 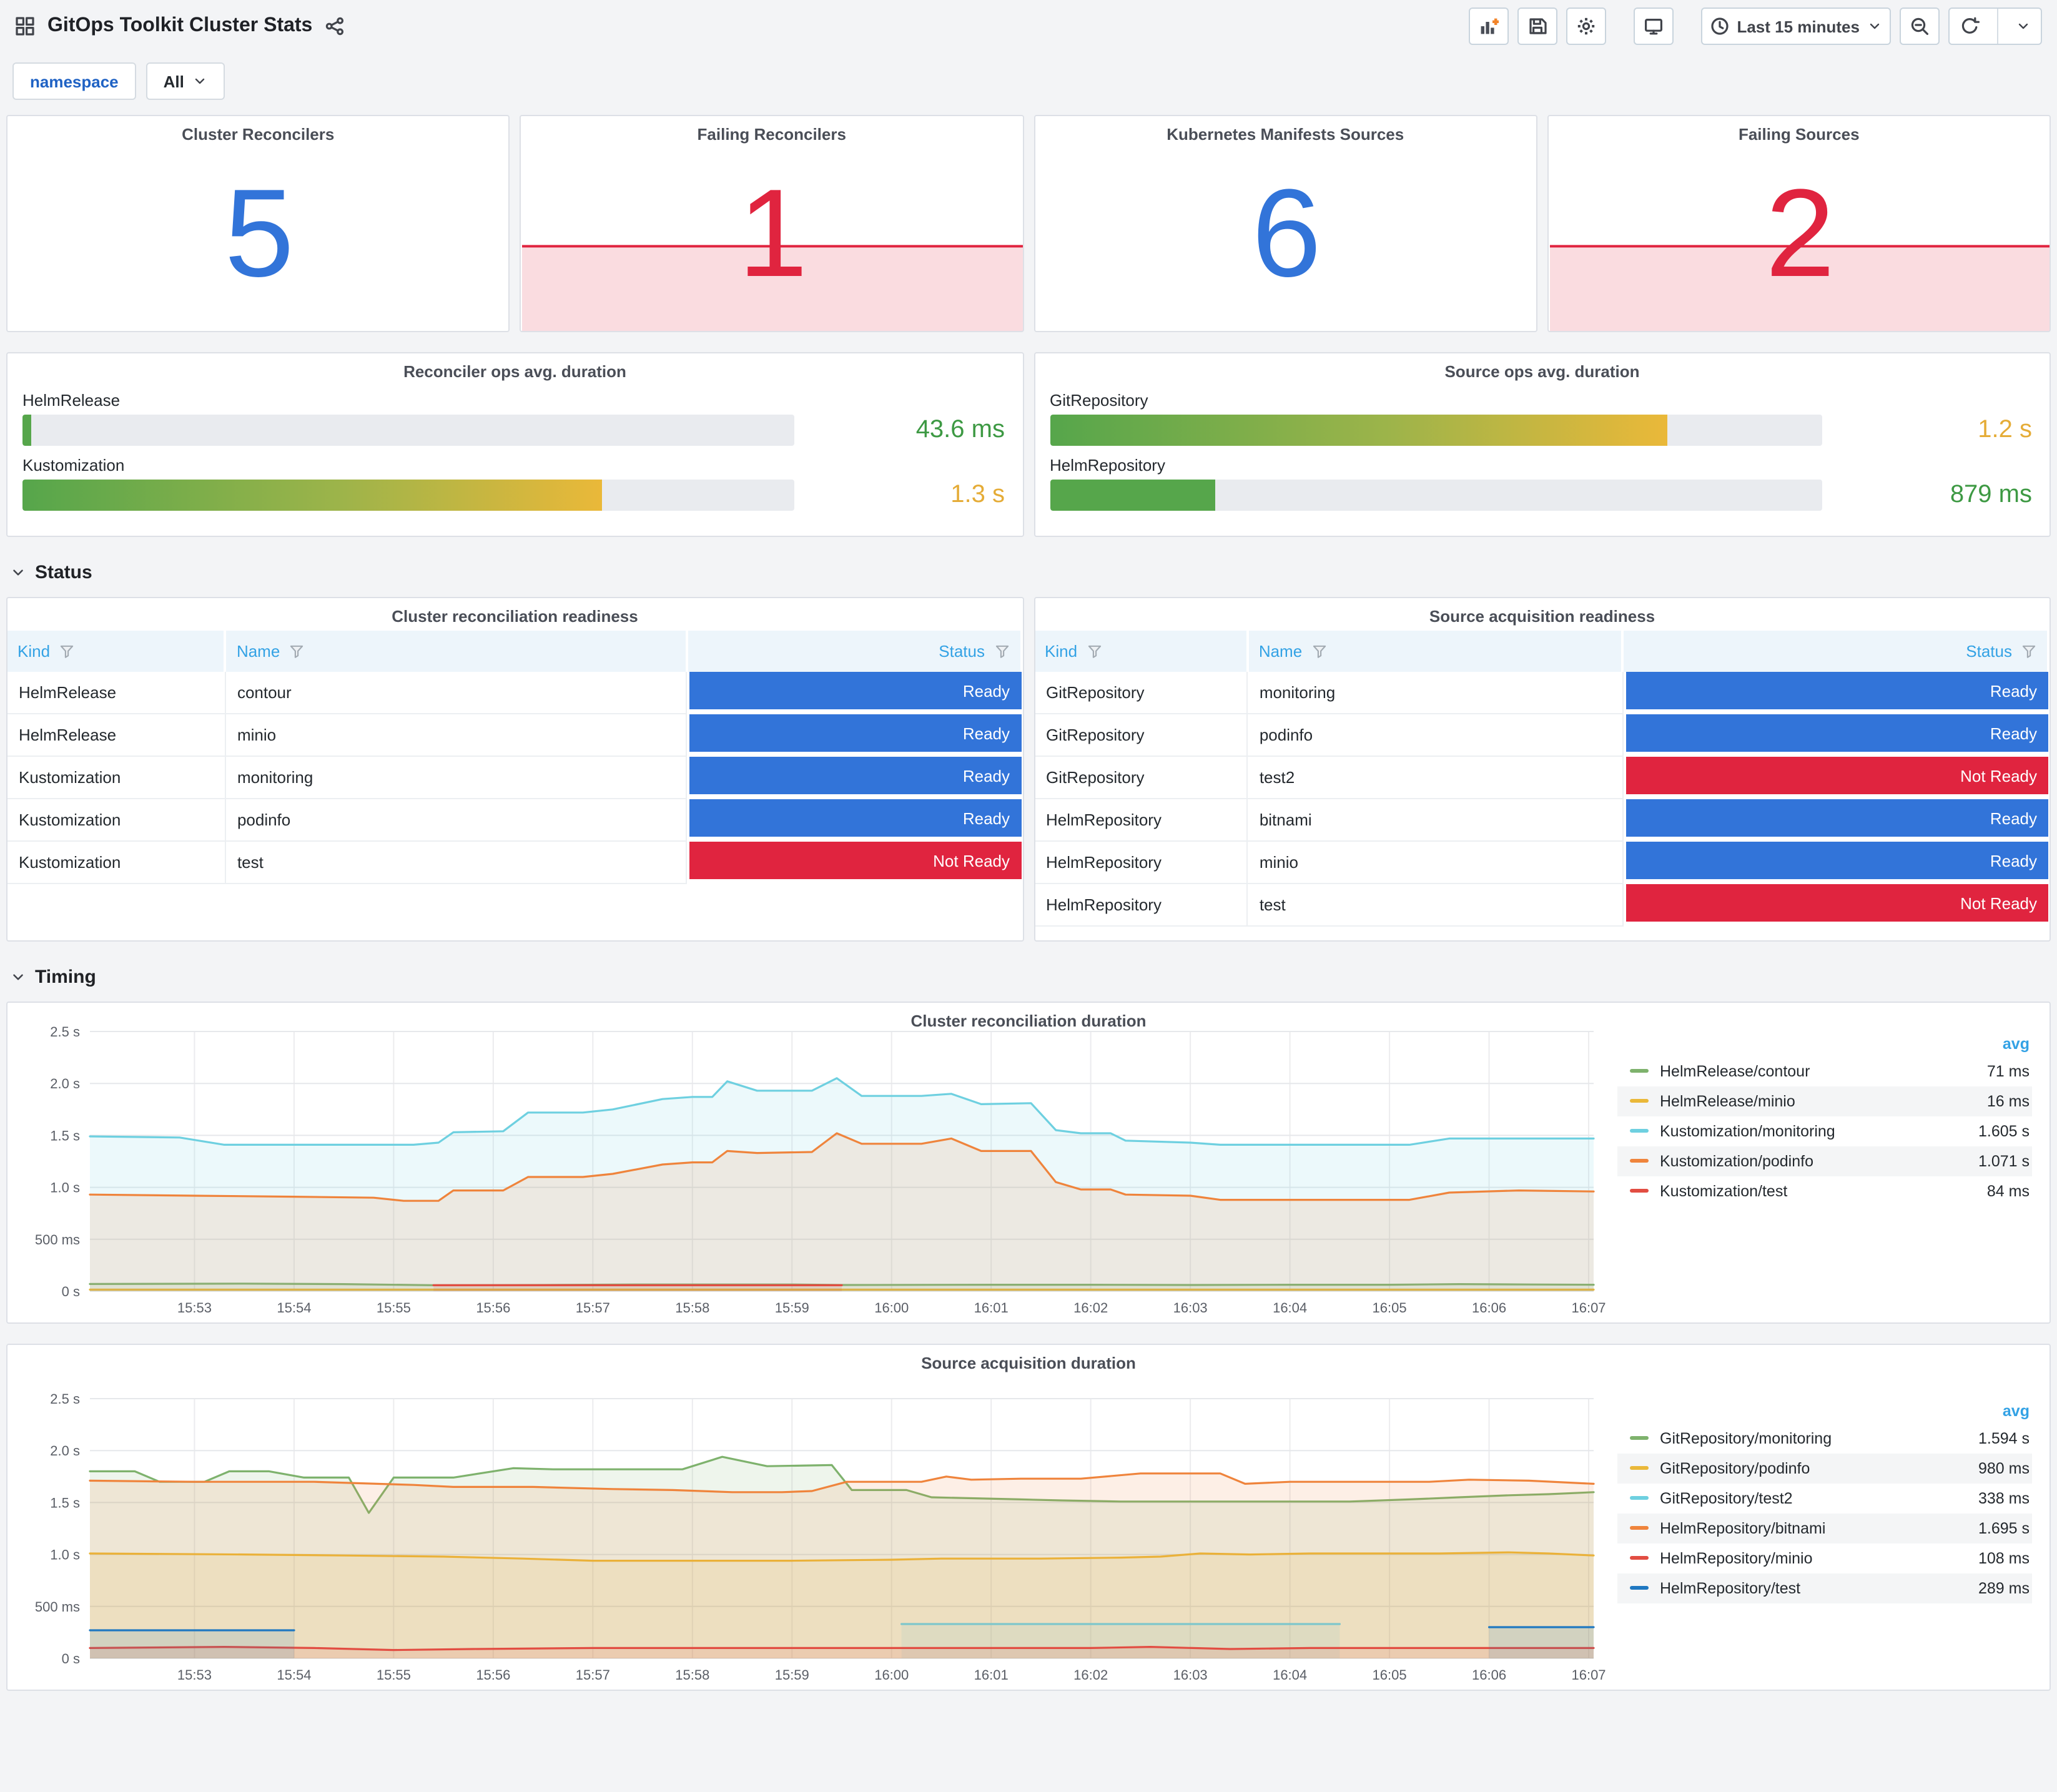 What do you see at coordinates (1795, 26) in the screenshot?
I see `time-range-picker: Last 15 minutes` at bounding box center [1795, 26].